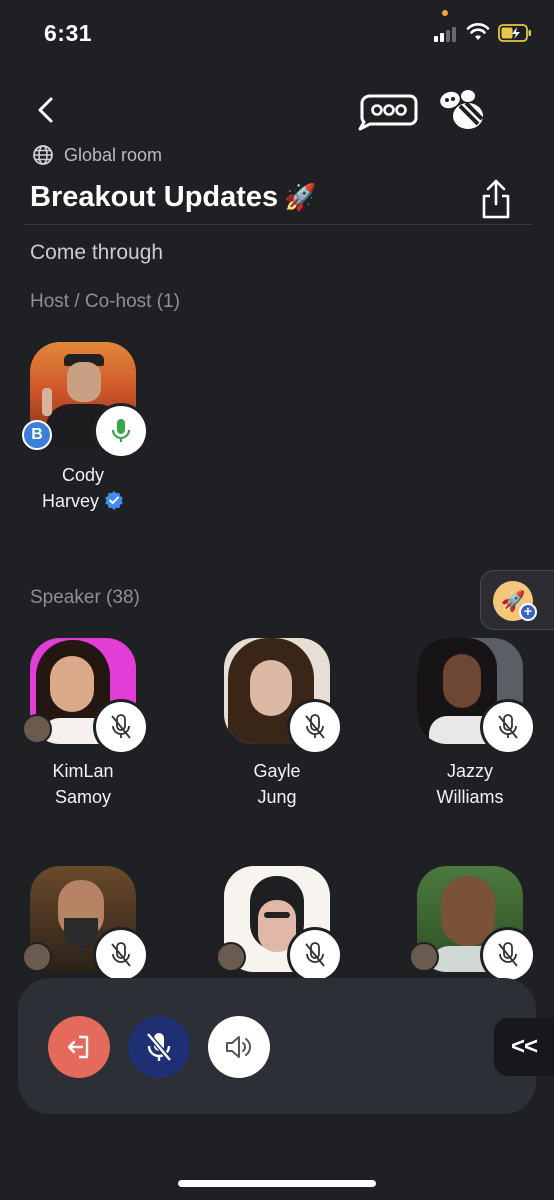  What do you see at coordinates (68, 33) in the screenshot?
I see `status-time: 6:31` at bounding box center [68, 33].